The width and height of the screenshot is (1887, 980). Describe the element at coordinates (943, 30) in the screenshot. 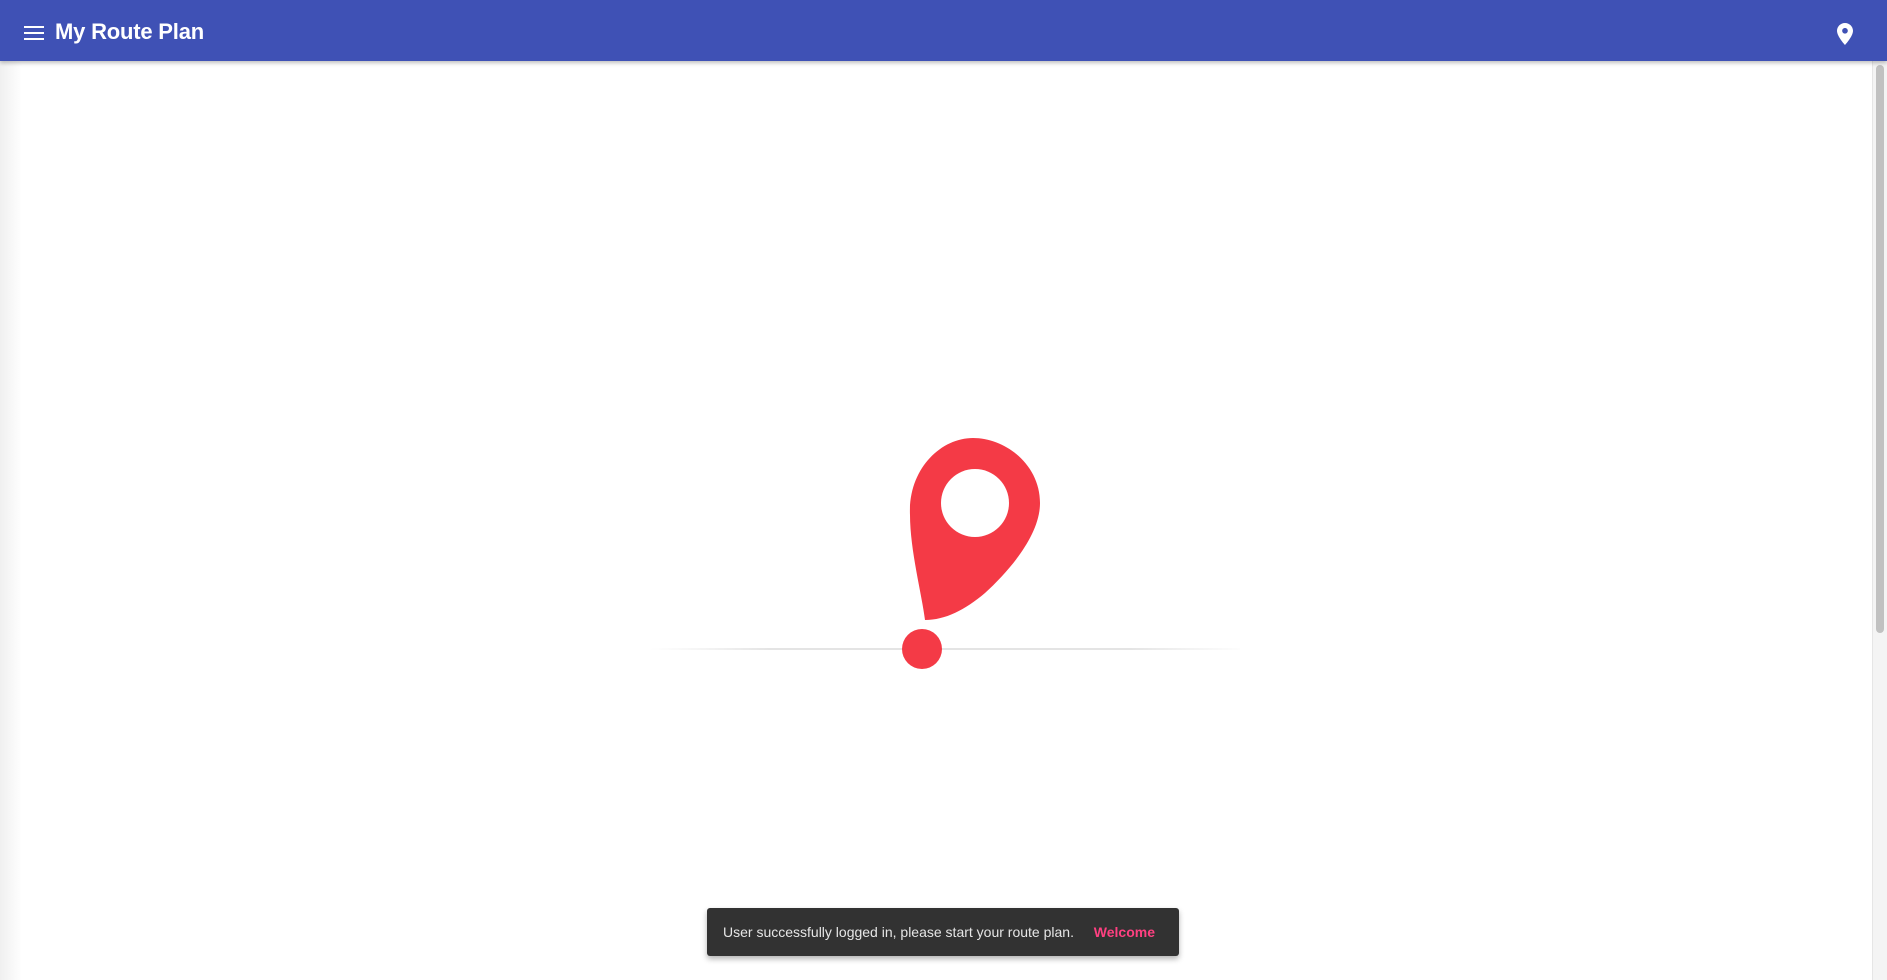

I see `top-app-bar: My Route Plan` at that location.